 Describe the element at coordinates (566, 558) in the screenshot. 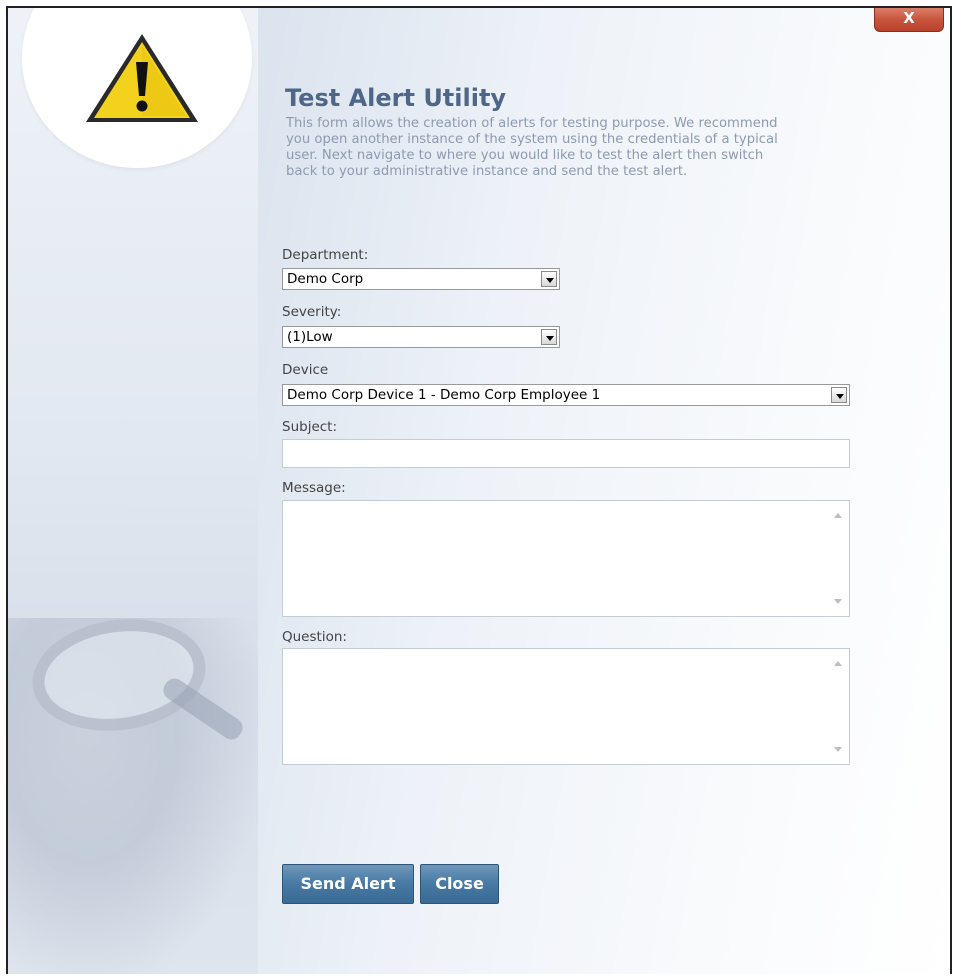

I see `message-textarea` at that location.